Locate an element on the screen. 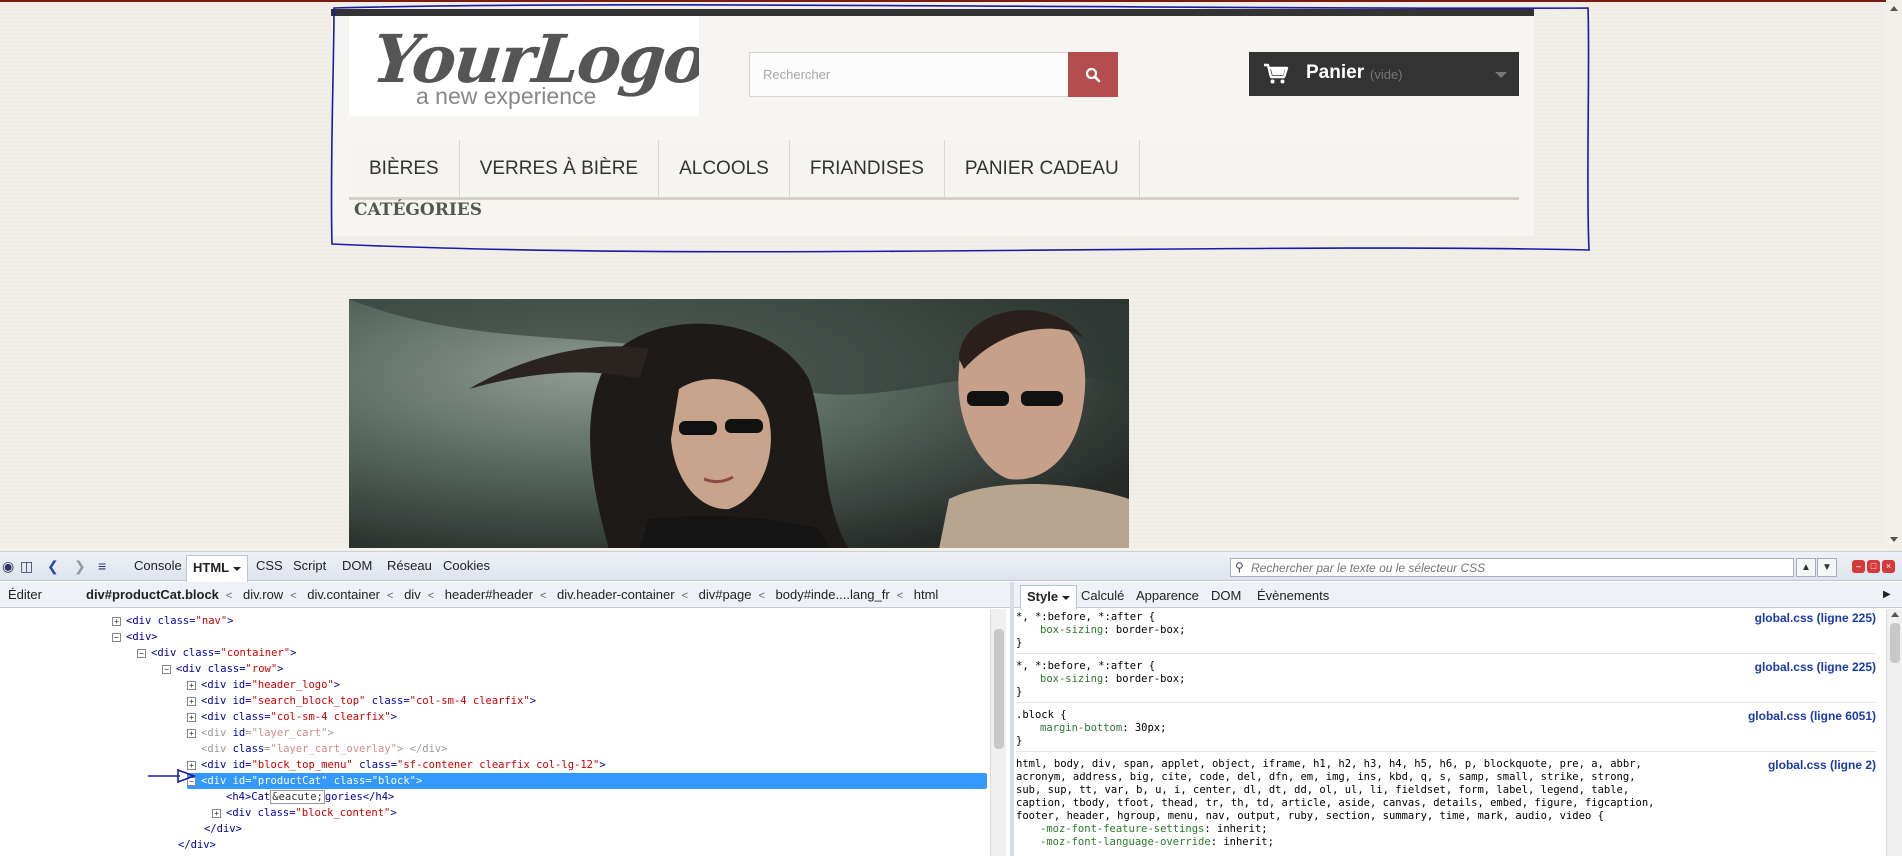 This screenshot has height=856, width=1902. html-tree-node: − <div> is located at coordinates (135, 637).